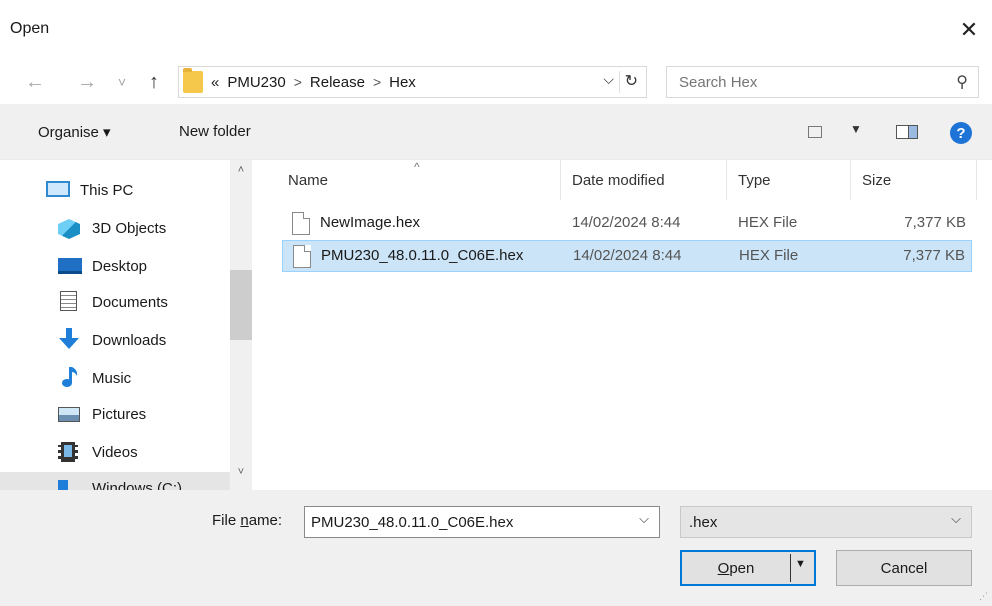  I want to click on drive-icon, so click(63, 485).